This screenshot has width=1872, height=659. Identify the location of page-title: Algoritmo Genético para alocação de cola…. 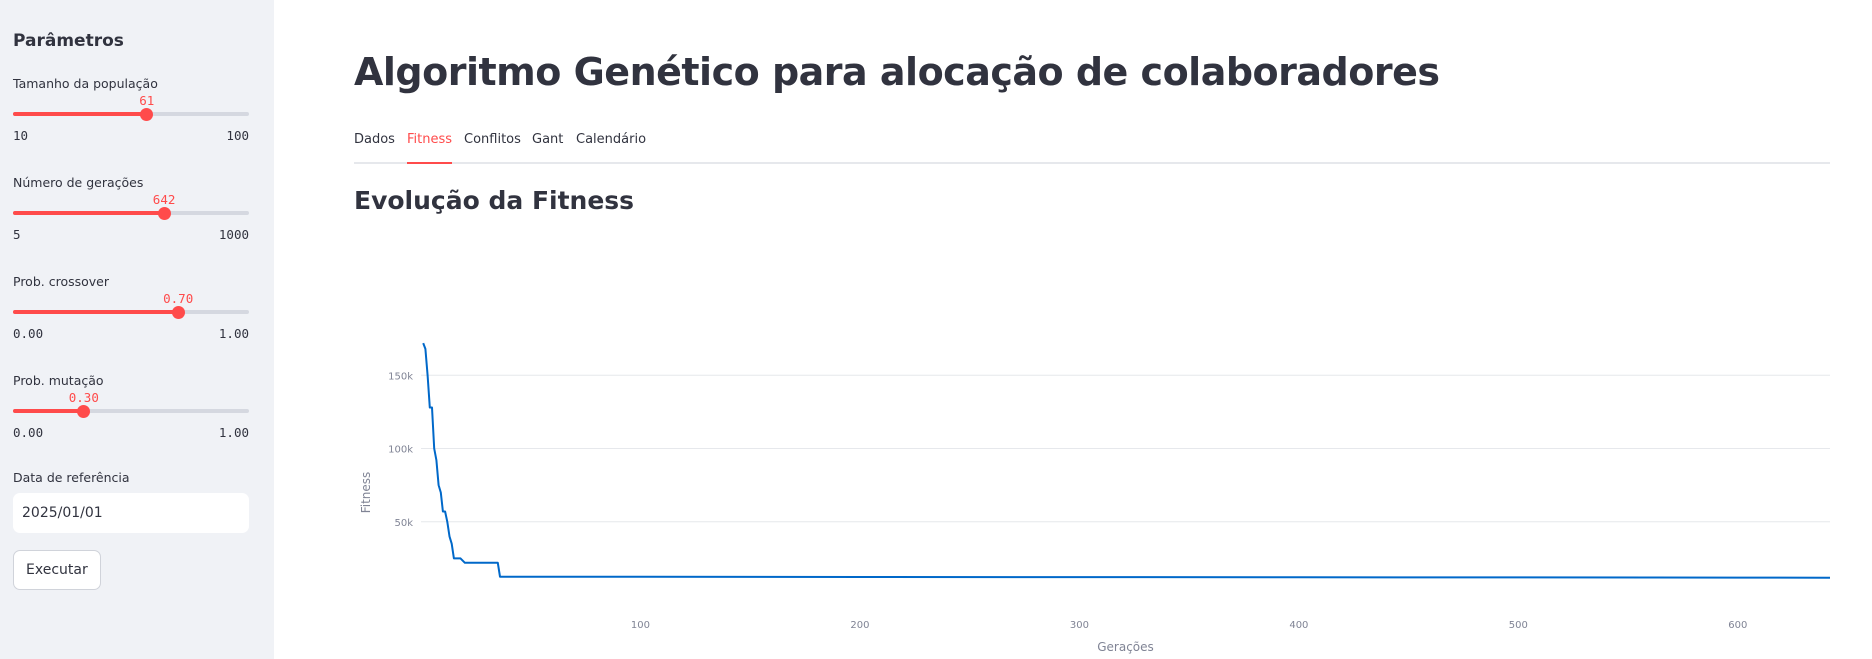
(897, 72).